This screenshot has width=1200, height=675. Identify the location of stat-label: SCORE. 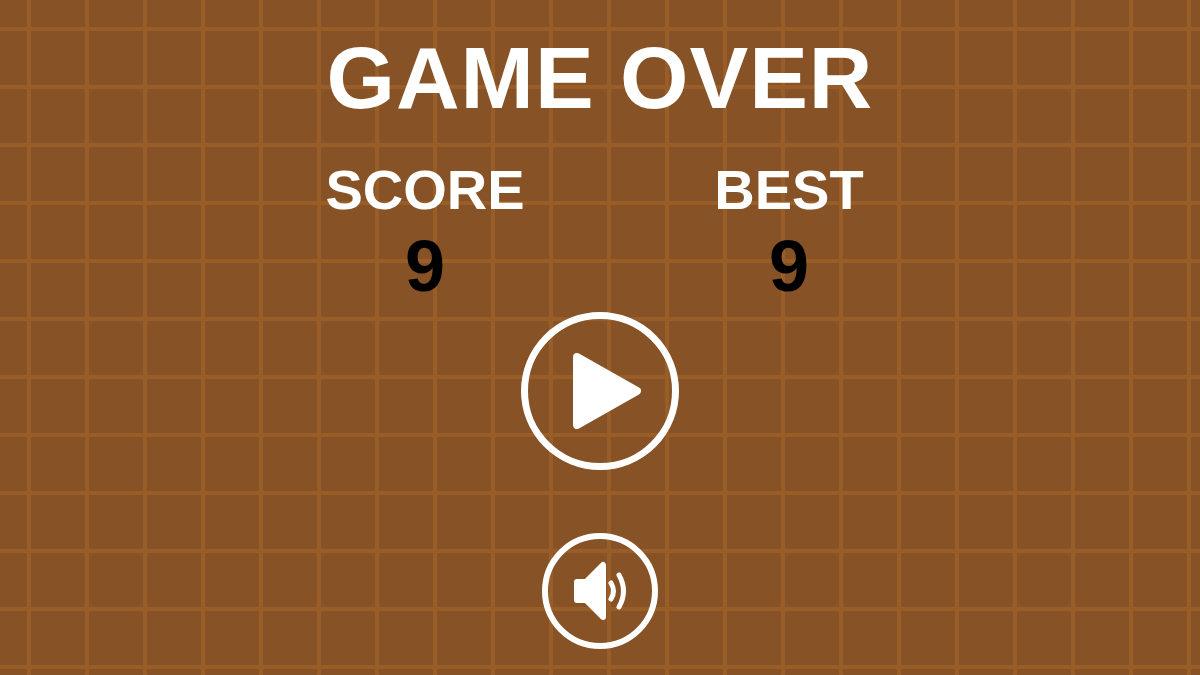
(425, 190).